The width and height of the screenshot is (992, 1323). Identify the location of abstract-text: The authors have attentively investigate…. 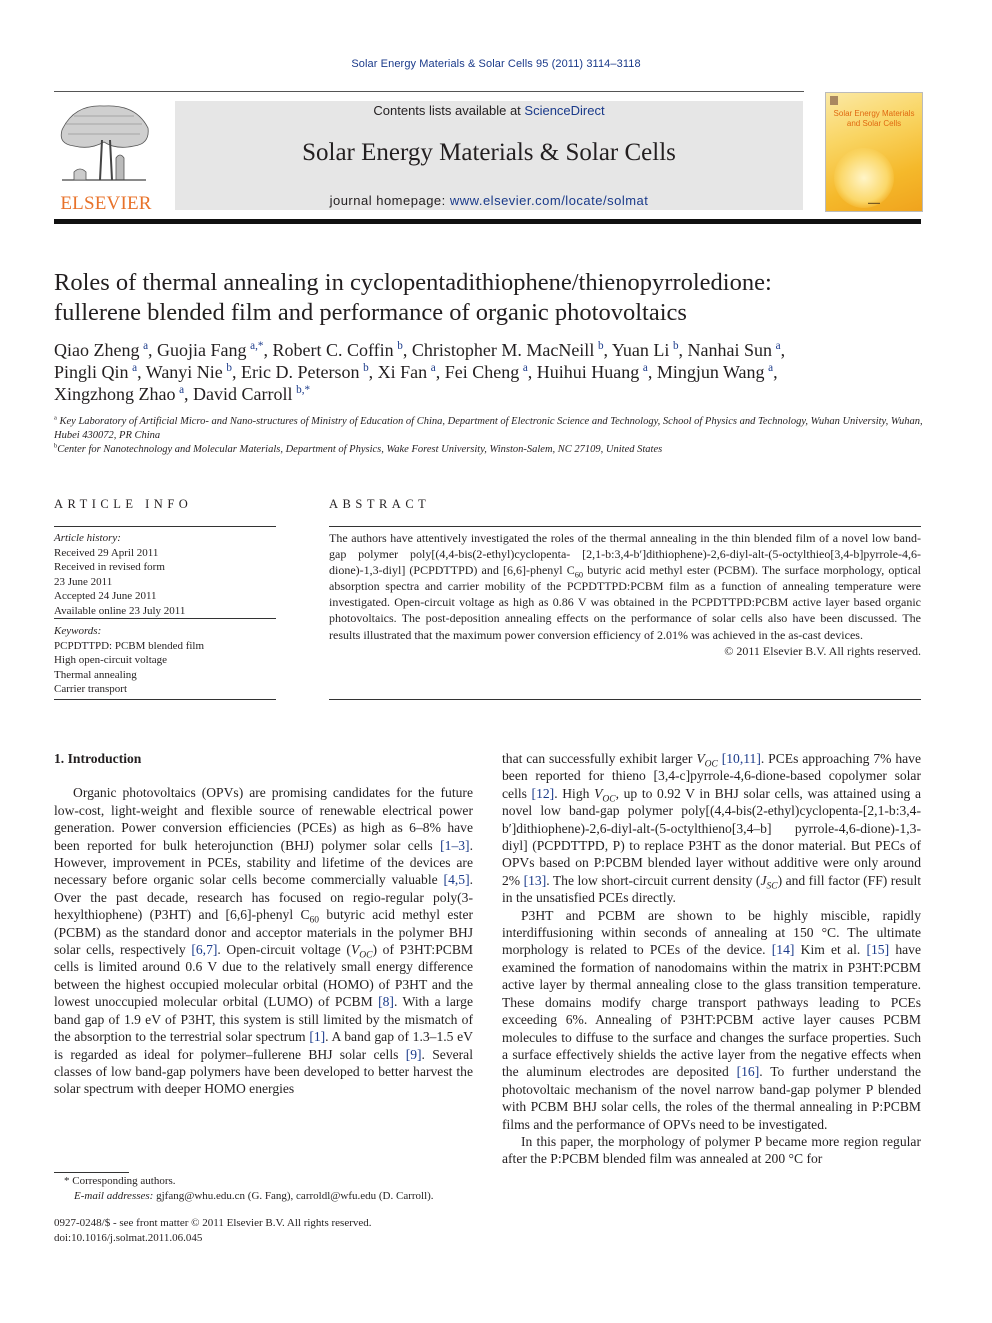
(625, 586).